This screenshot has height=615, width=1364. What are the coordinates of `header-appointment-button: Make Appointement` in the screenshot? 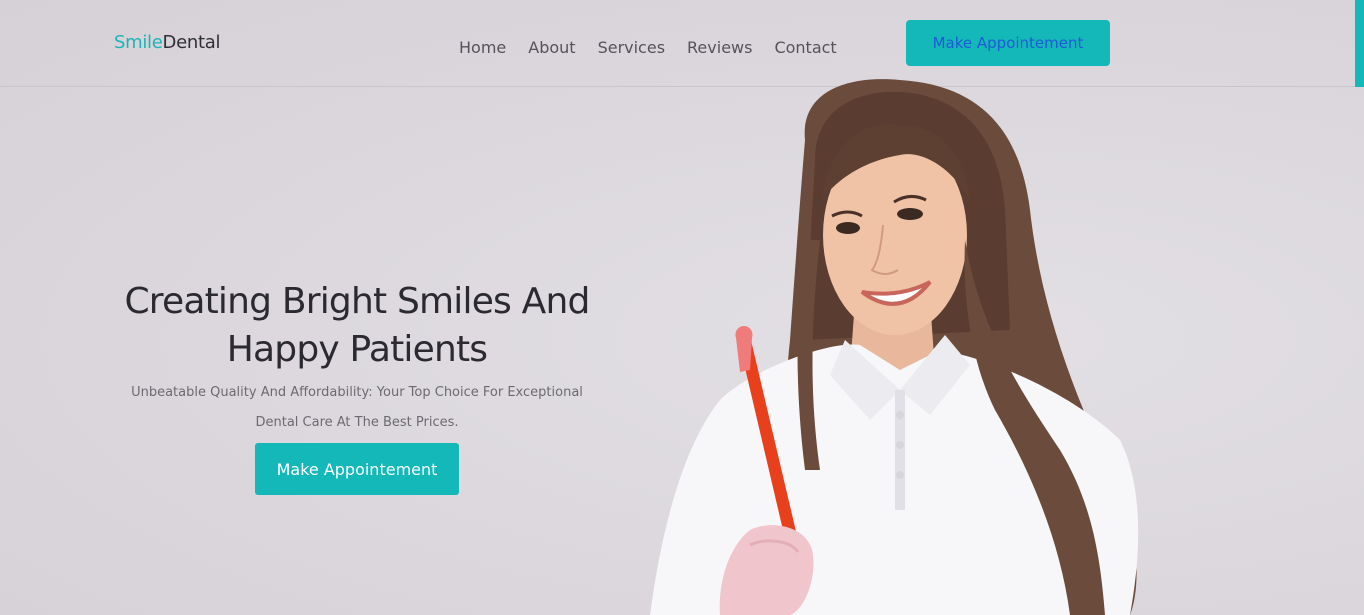 It's located at (1008, 43).